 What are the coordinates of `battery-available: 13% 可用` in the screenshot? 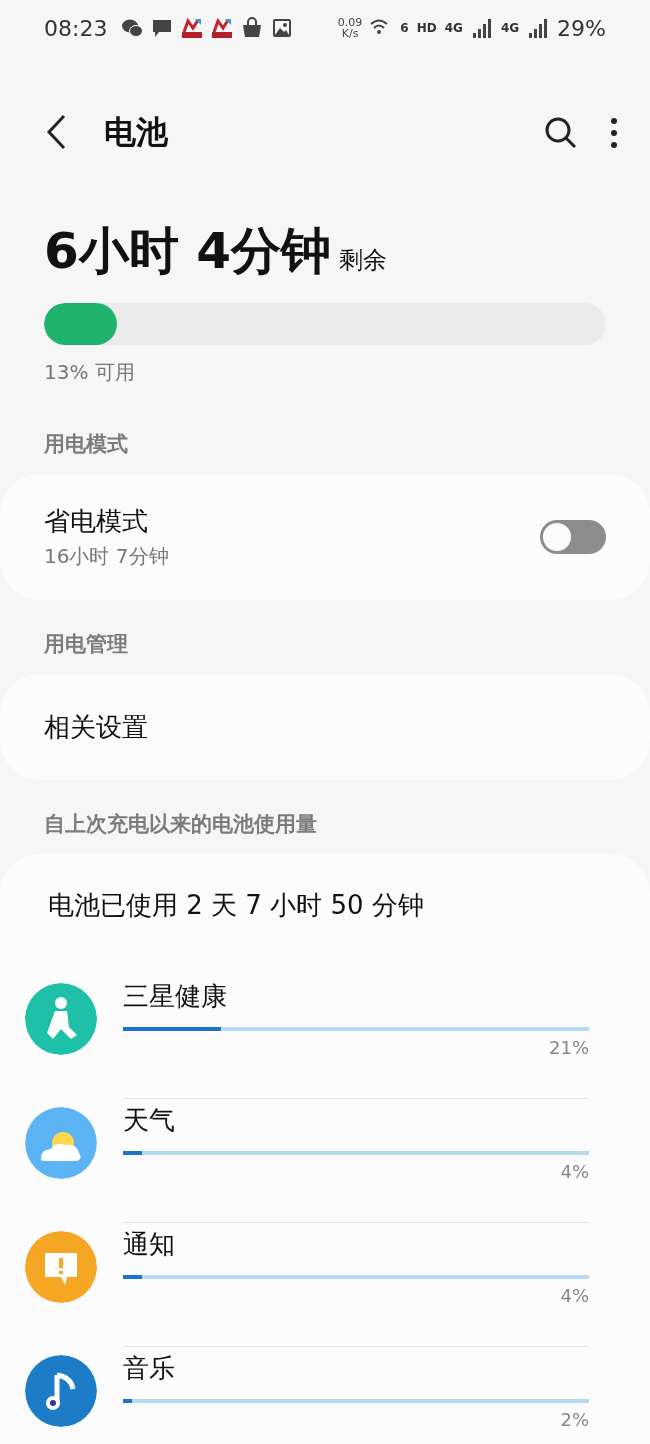 It's located at (90, 372).